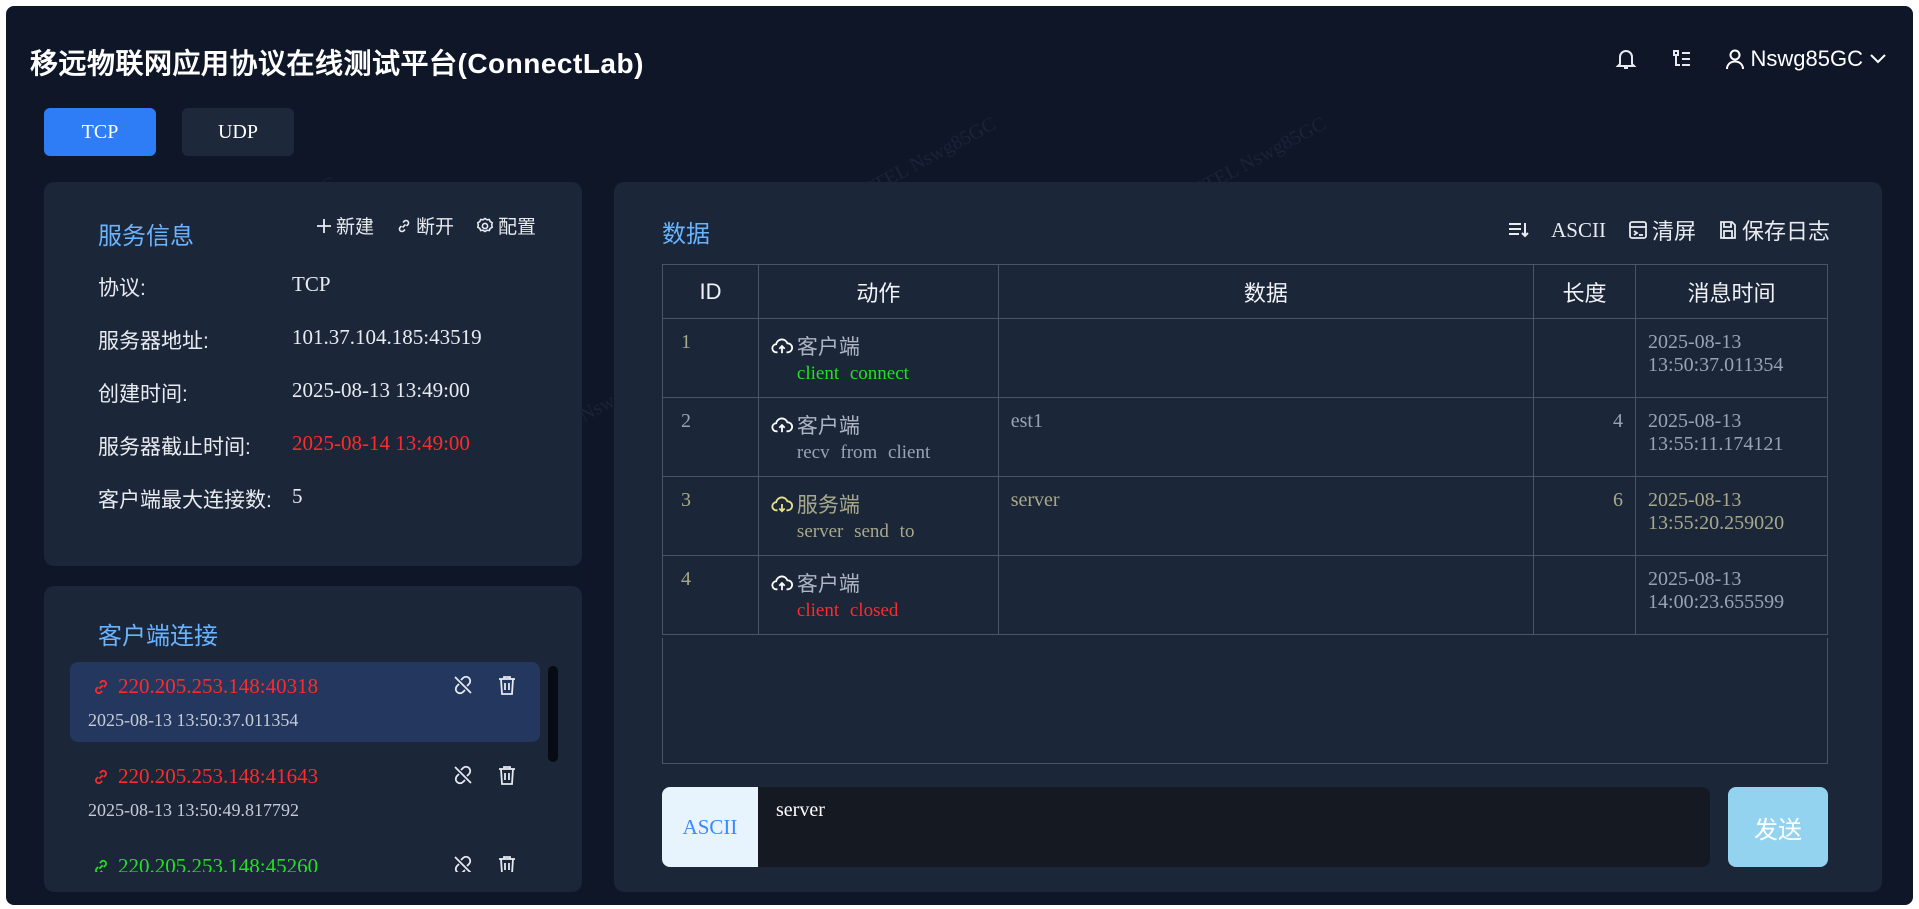 Image resolution: width=1919 pixels, height=909 pixels. I want to click on user-icon, so click(1734, 59).